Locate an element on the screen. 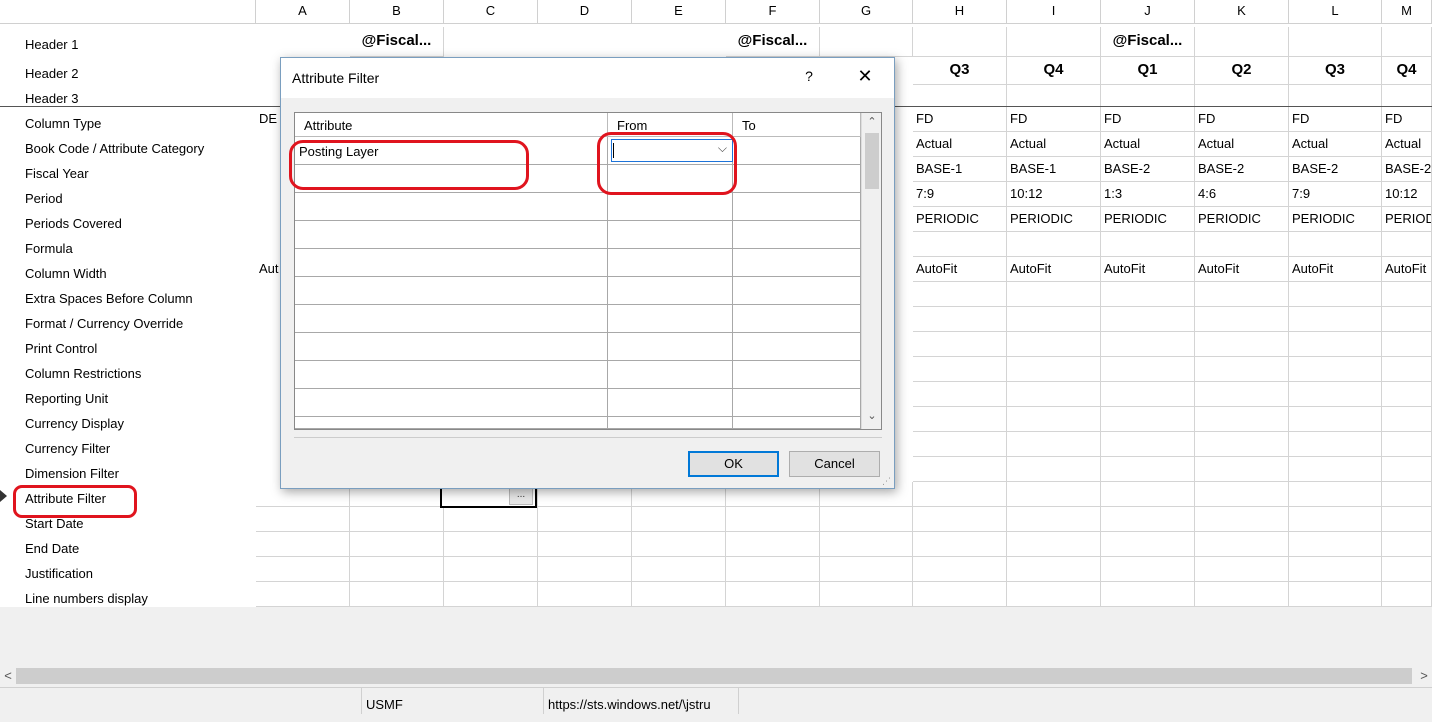 This screenshot has height=722, width=1432. row-label: Period is located at coordinates (44, 198).